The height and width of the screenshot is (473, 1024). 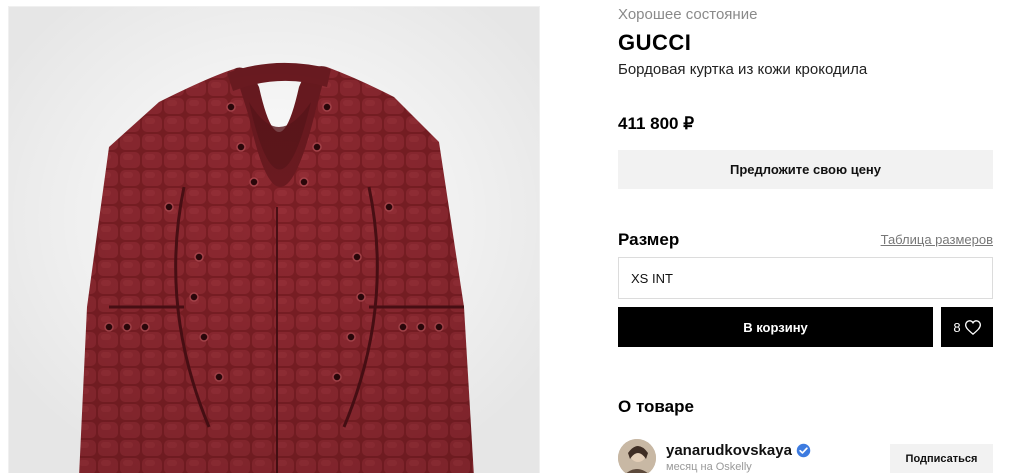 I want to click on follow-button: Подписаться, so click(x=941, y=458).